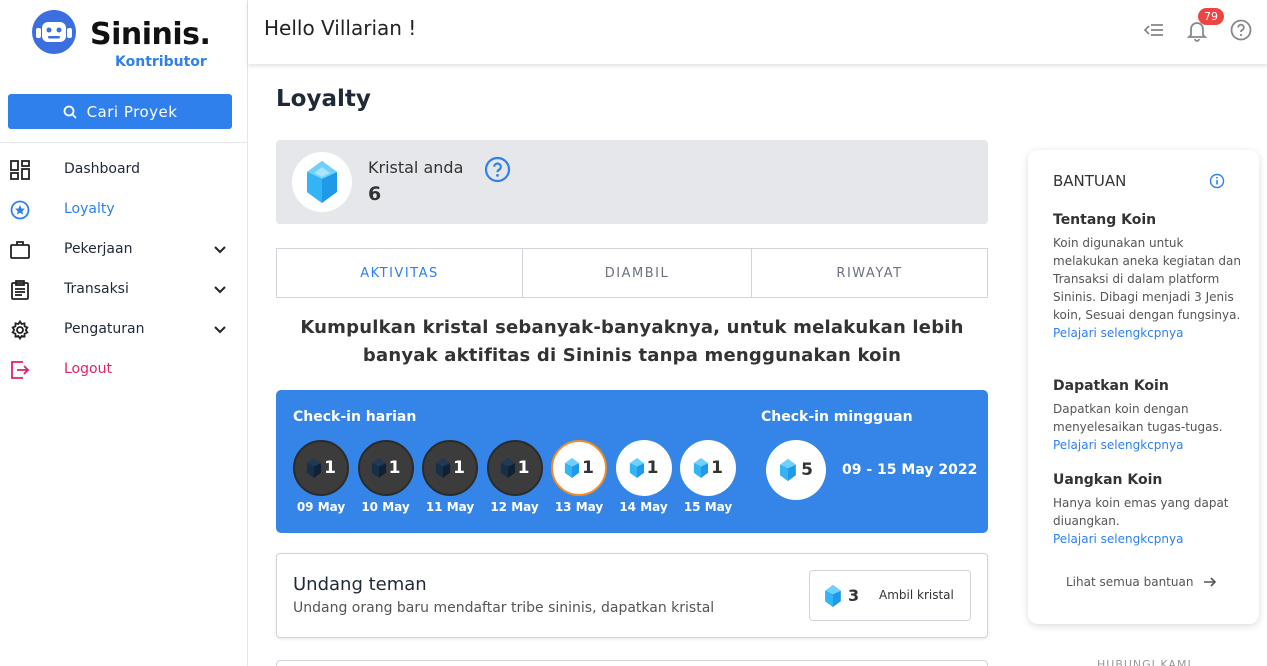  What do you see at coordinates (102, 169) in the screenshot?
I see `sidebar-item-label: Dashboard` at bounding box center [102, 169].